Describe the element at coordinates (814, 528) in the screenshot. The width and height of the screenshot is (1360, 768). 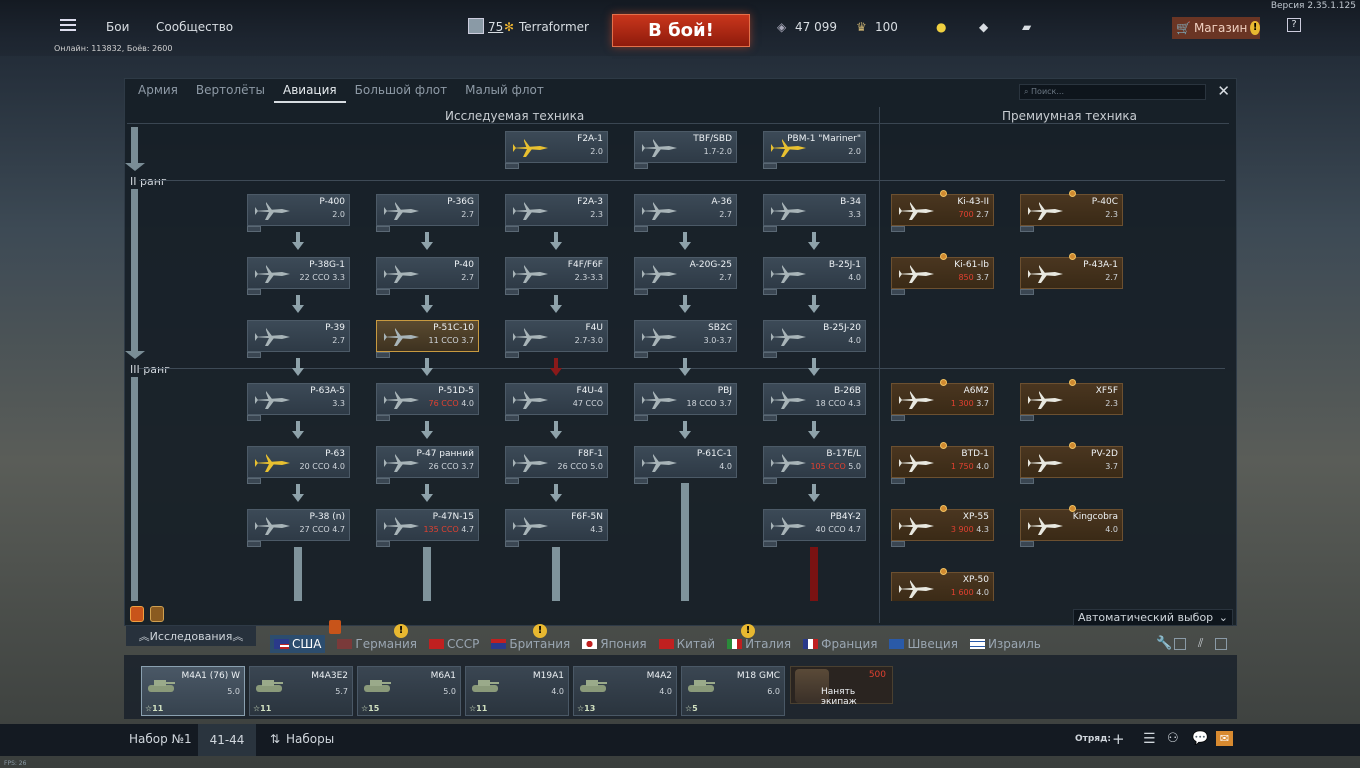
I see `vehicle-card: PB4Y-2 40 CCO 4.7` at that location.